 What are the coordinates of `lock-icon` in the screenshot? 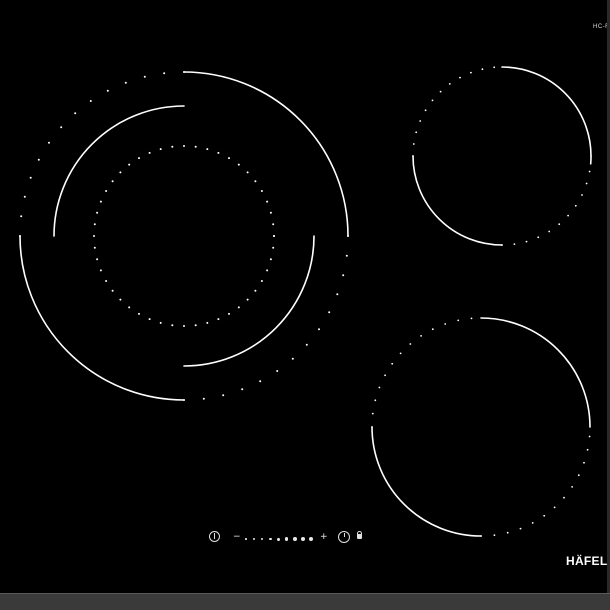 It's located at (359, 535).